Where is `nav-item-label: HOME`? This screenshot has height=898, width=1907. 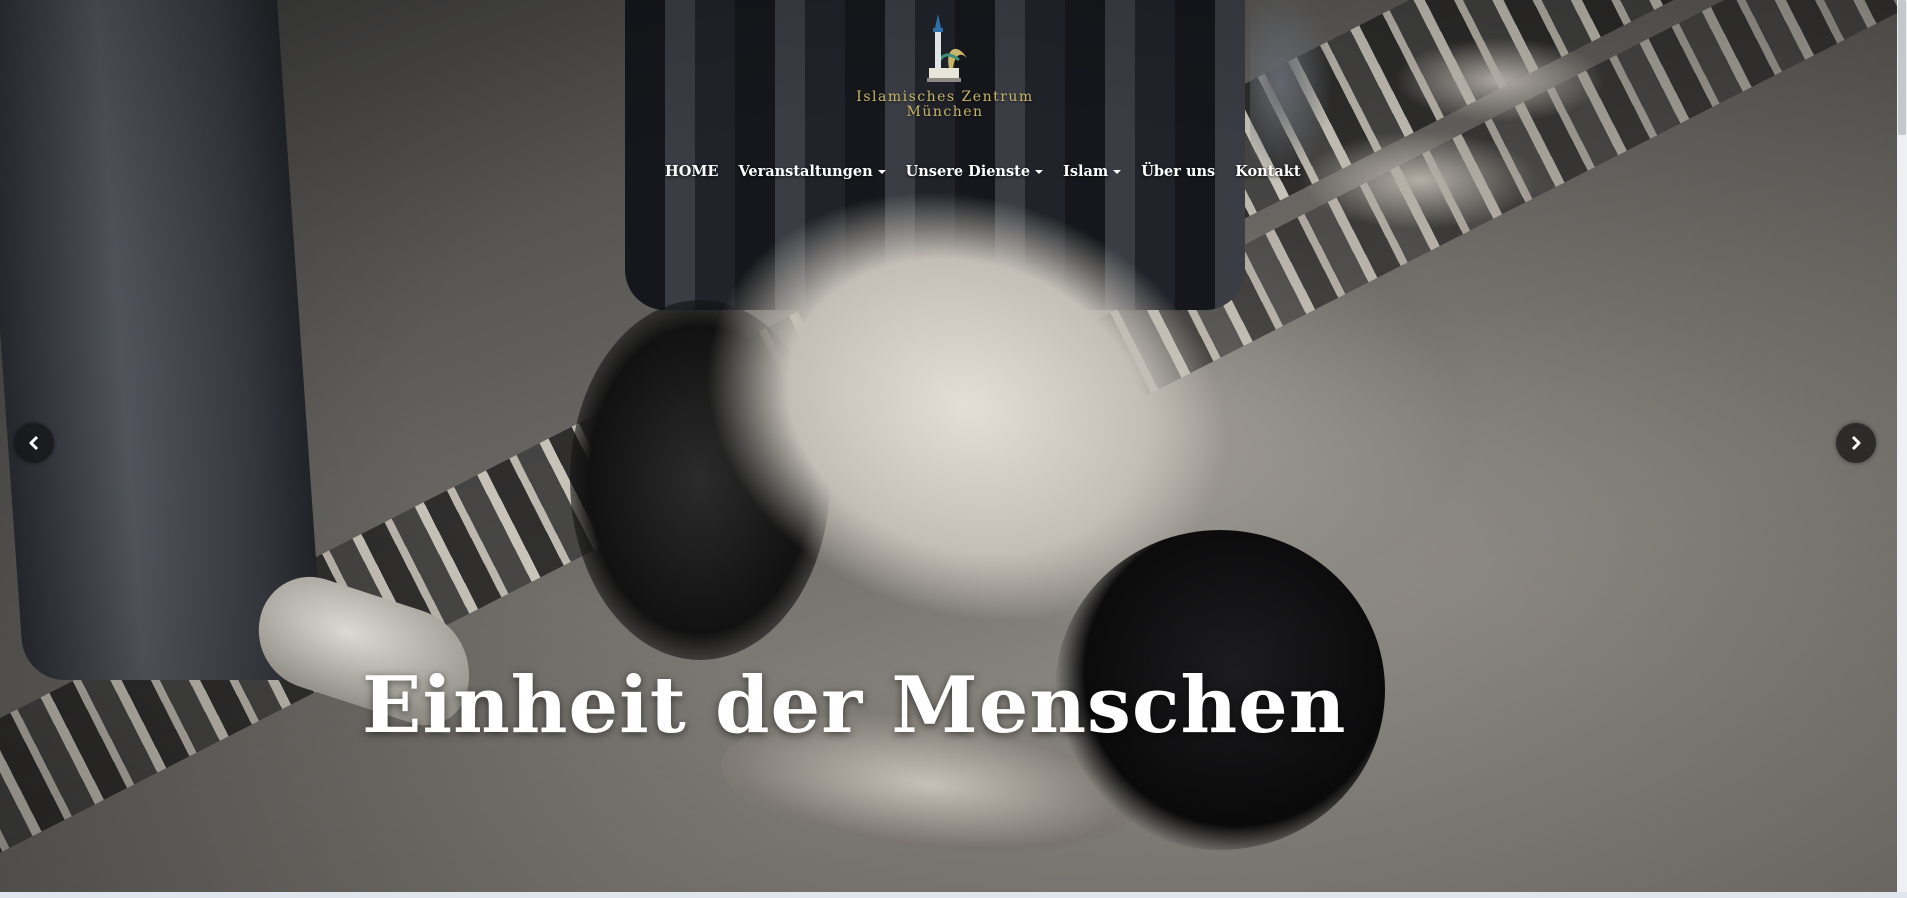
nav-item-label: HOME is located at coordinates (692, 171).